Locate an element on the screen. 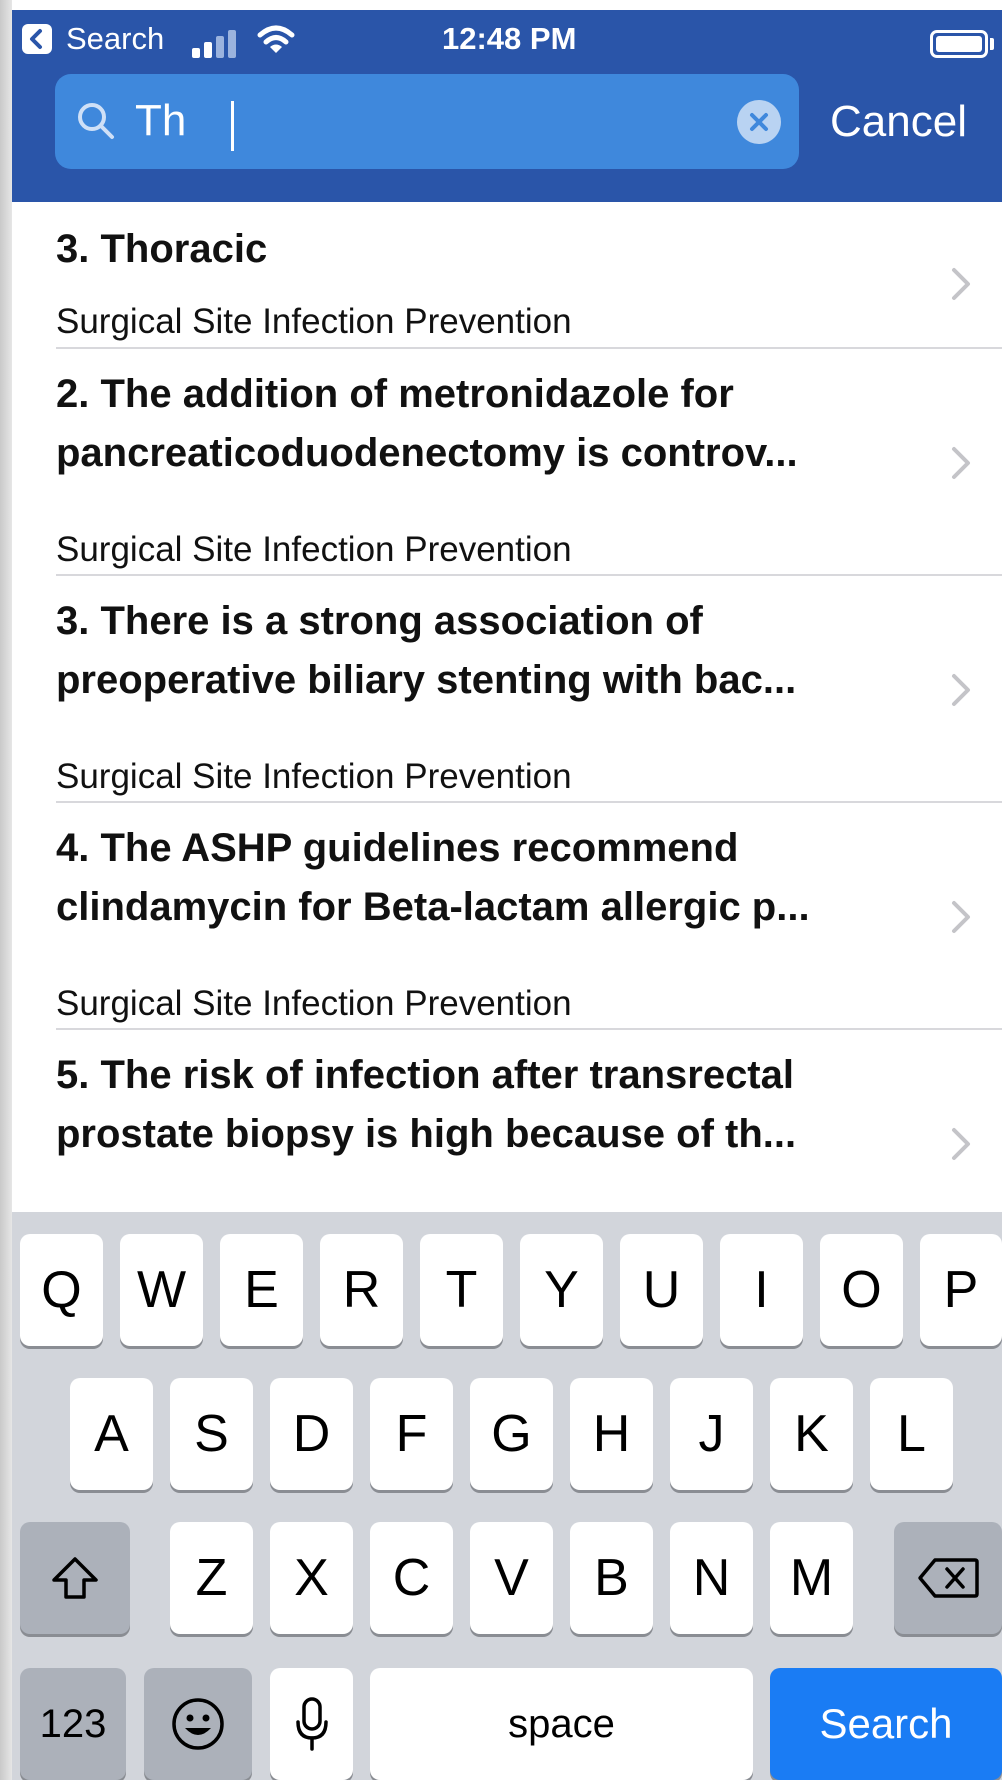 Image resolution: width=1002 pixels, height=1780 pixels. clear-icon is located at coordinates (759, 122).